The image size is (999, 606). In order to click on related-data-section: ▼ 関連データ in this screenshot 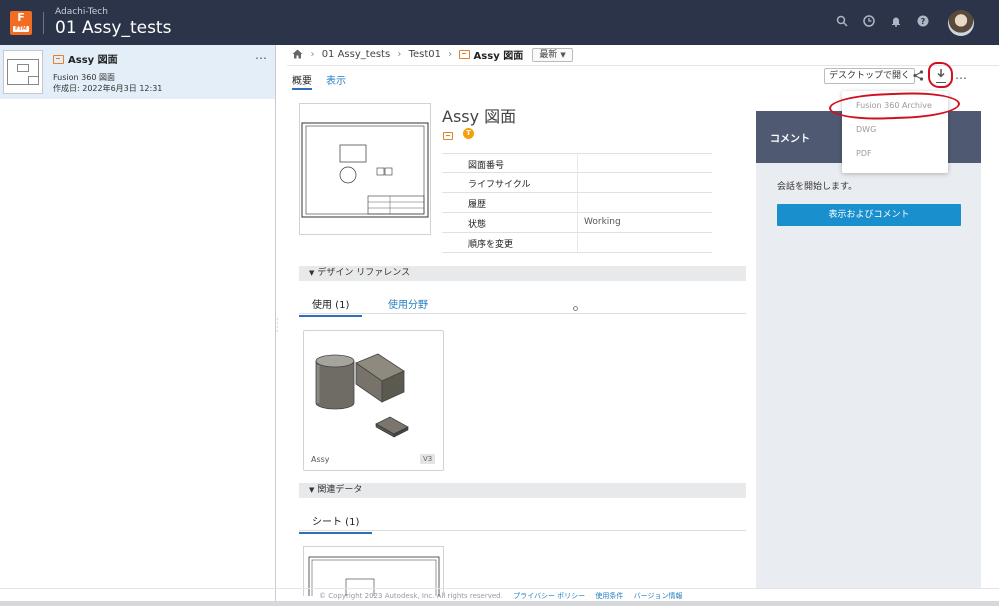, I will do `click(522, 490)`.